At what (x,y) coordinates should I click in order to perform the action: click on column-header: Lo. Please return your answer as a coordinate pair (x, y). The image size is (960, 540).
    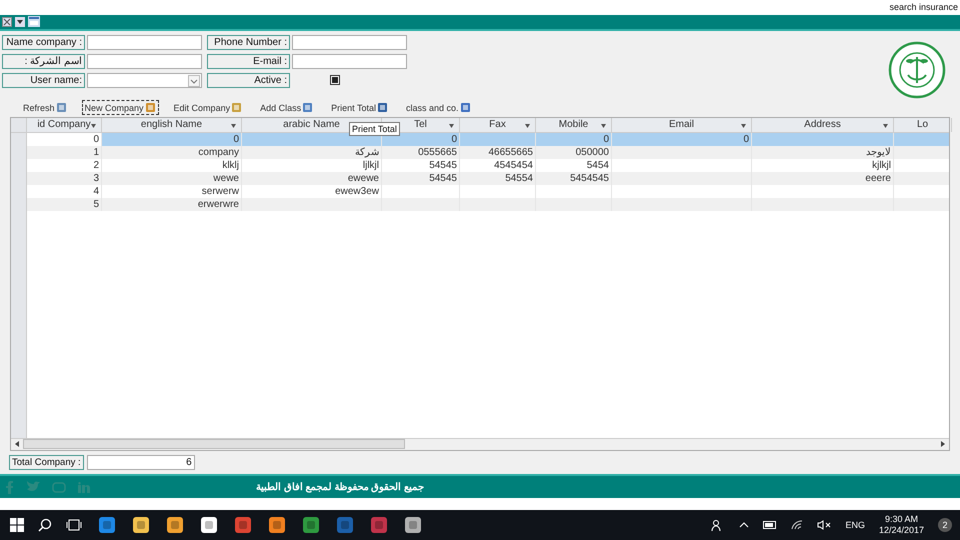
    Looking at the image, I should click on (923, 125).